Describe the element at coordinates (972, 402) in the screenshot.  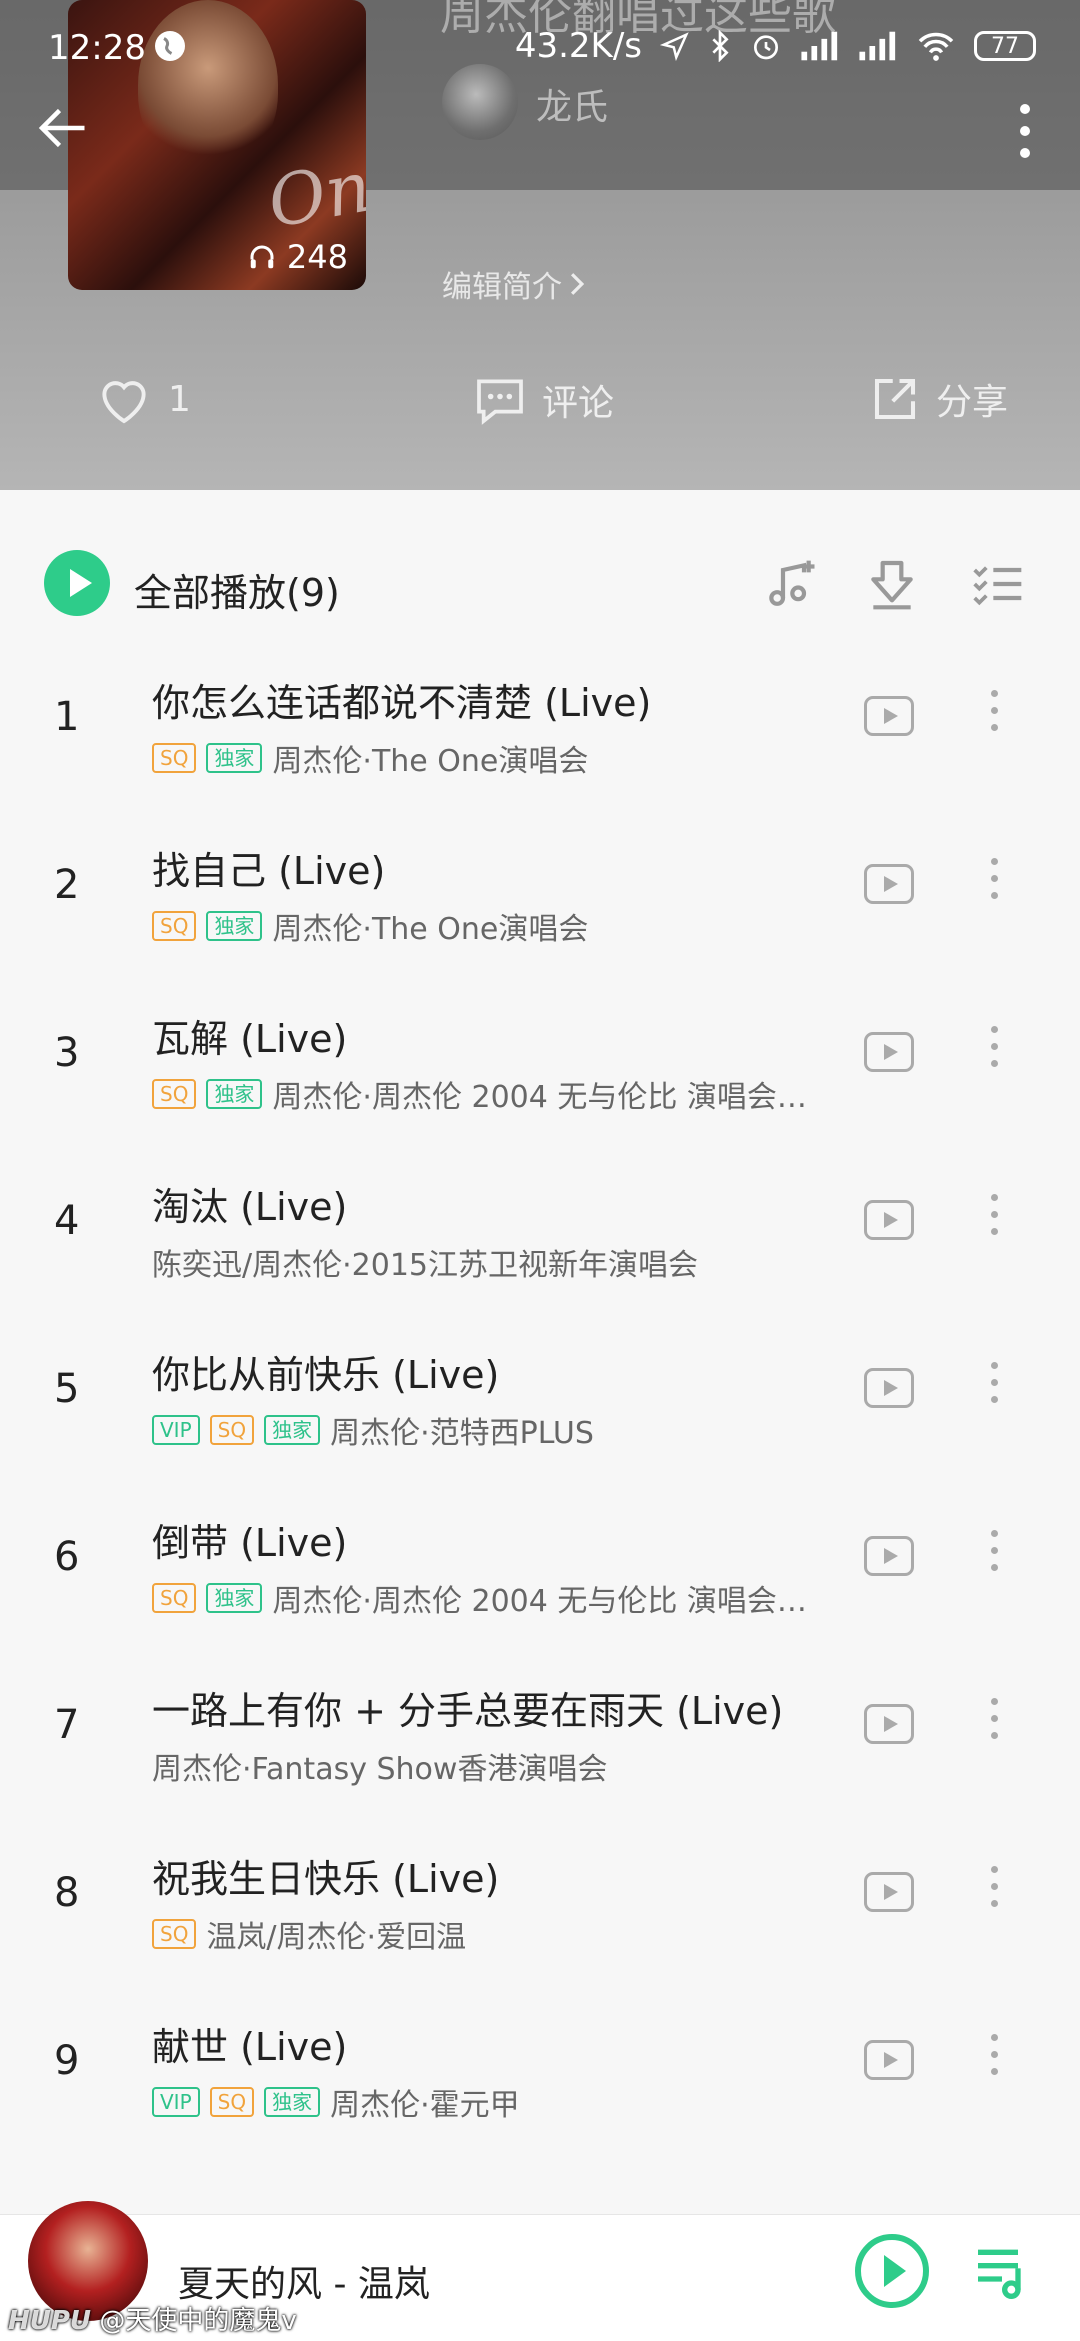
I see `share-label: 分享` at that location.